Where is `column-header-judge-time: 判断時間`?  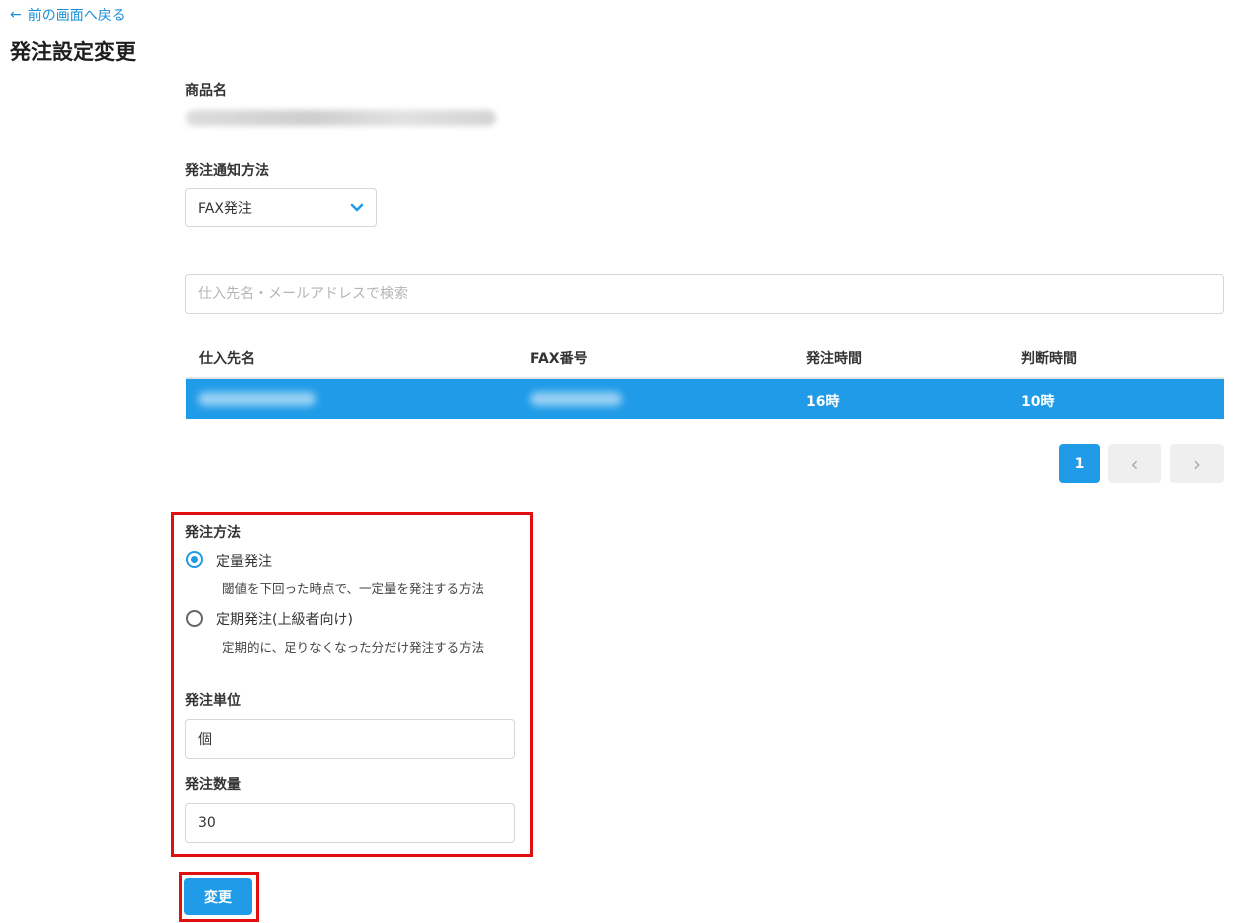 column-header-judge-time: 判断時間 is located at coordinates (1049, 359).